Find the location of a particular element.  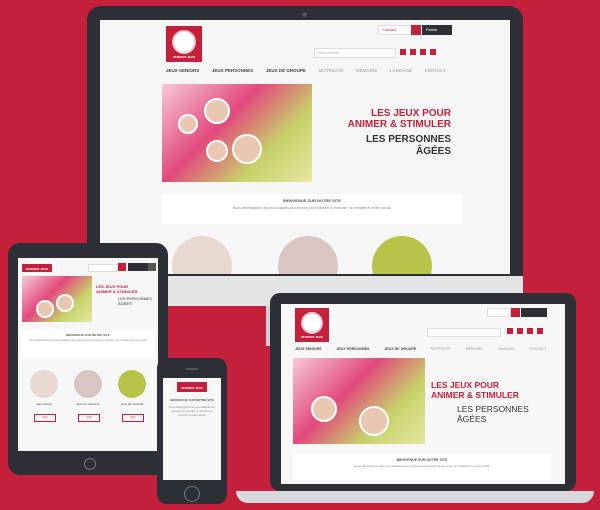

cart-label: Panier is located at coordinates (432, 29).